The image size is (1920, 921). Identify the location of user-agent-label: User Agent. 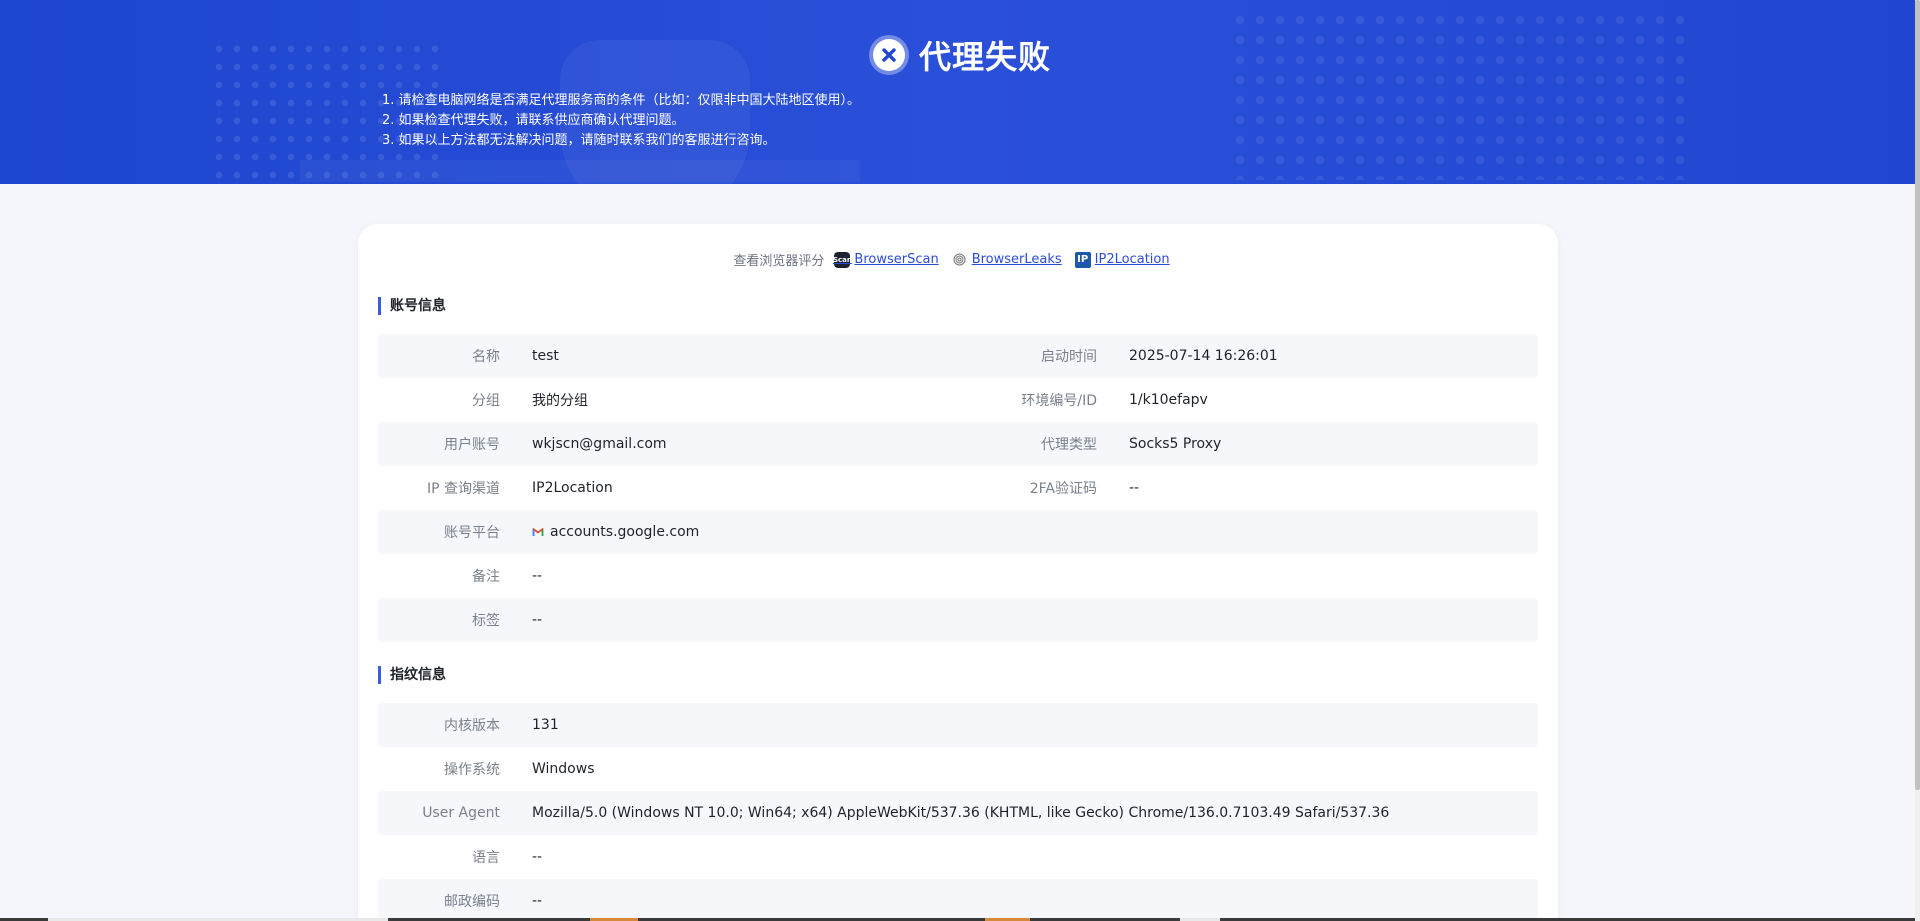
(461, 813).